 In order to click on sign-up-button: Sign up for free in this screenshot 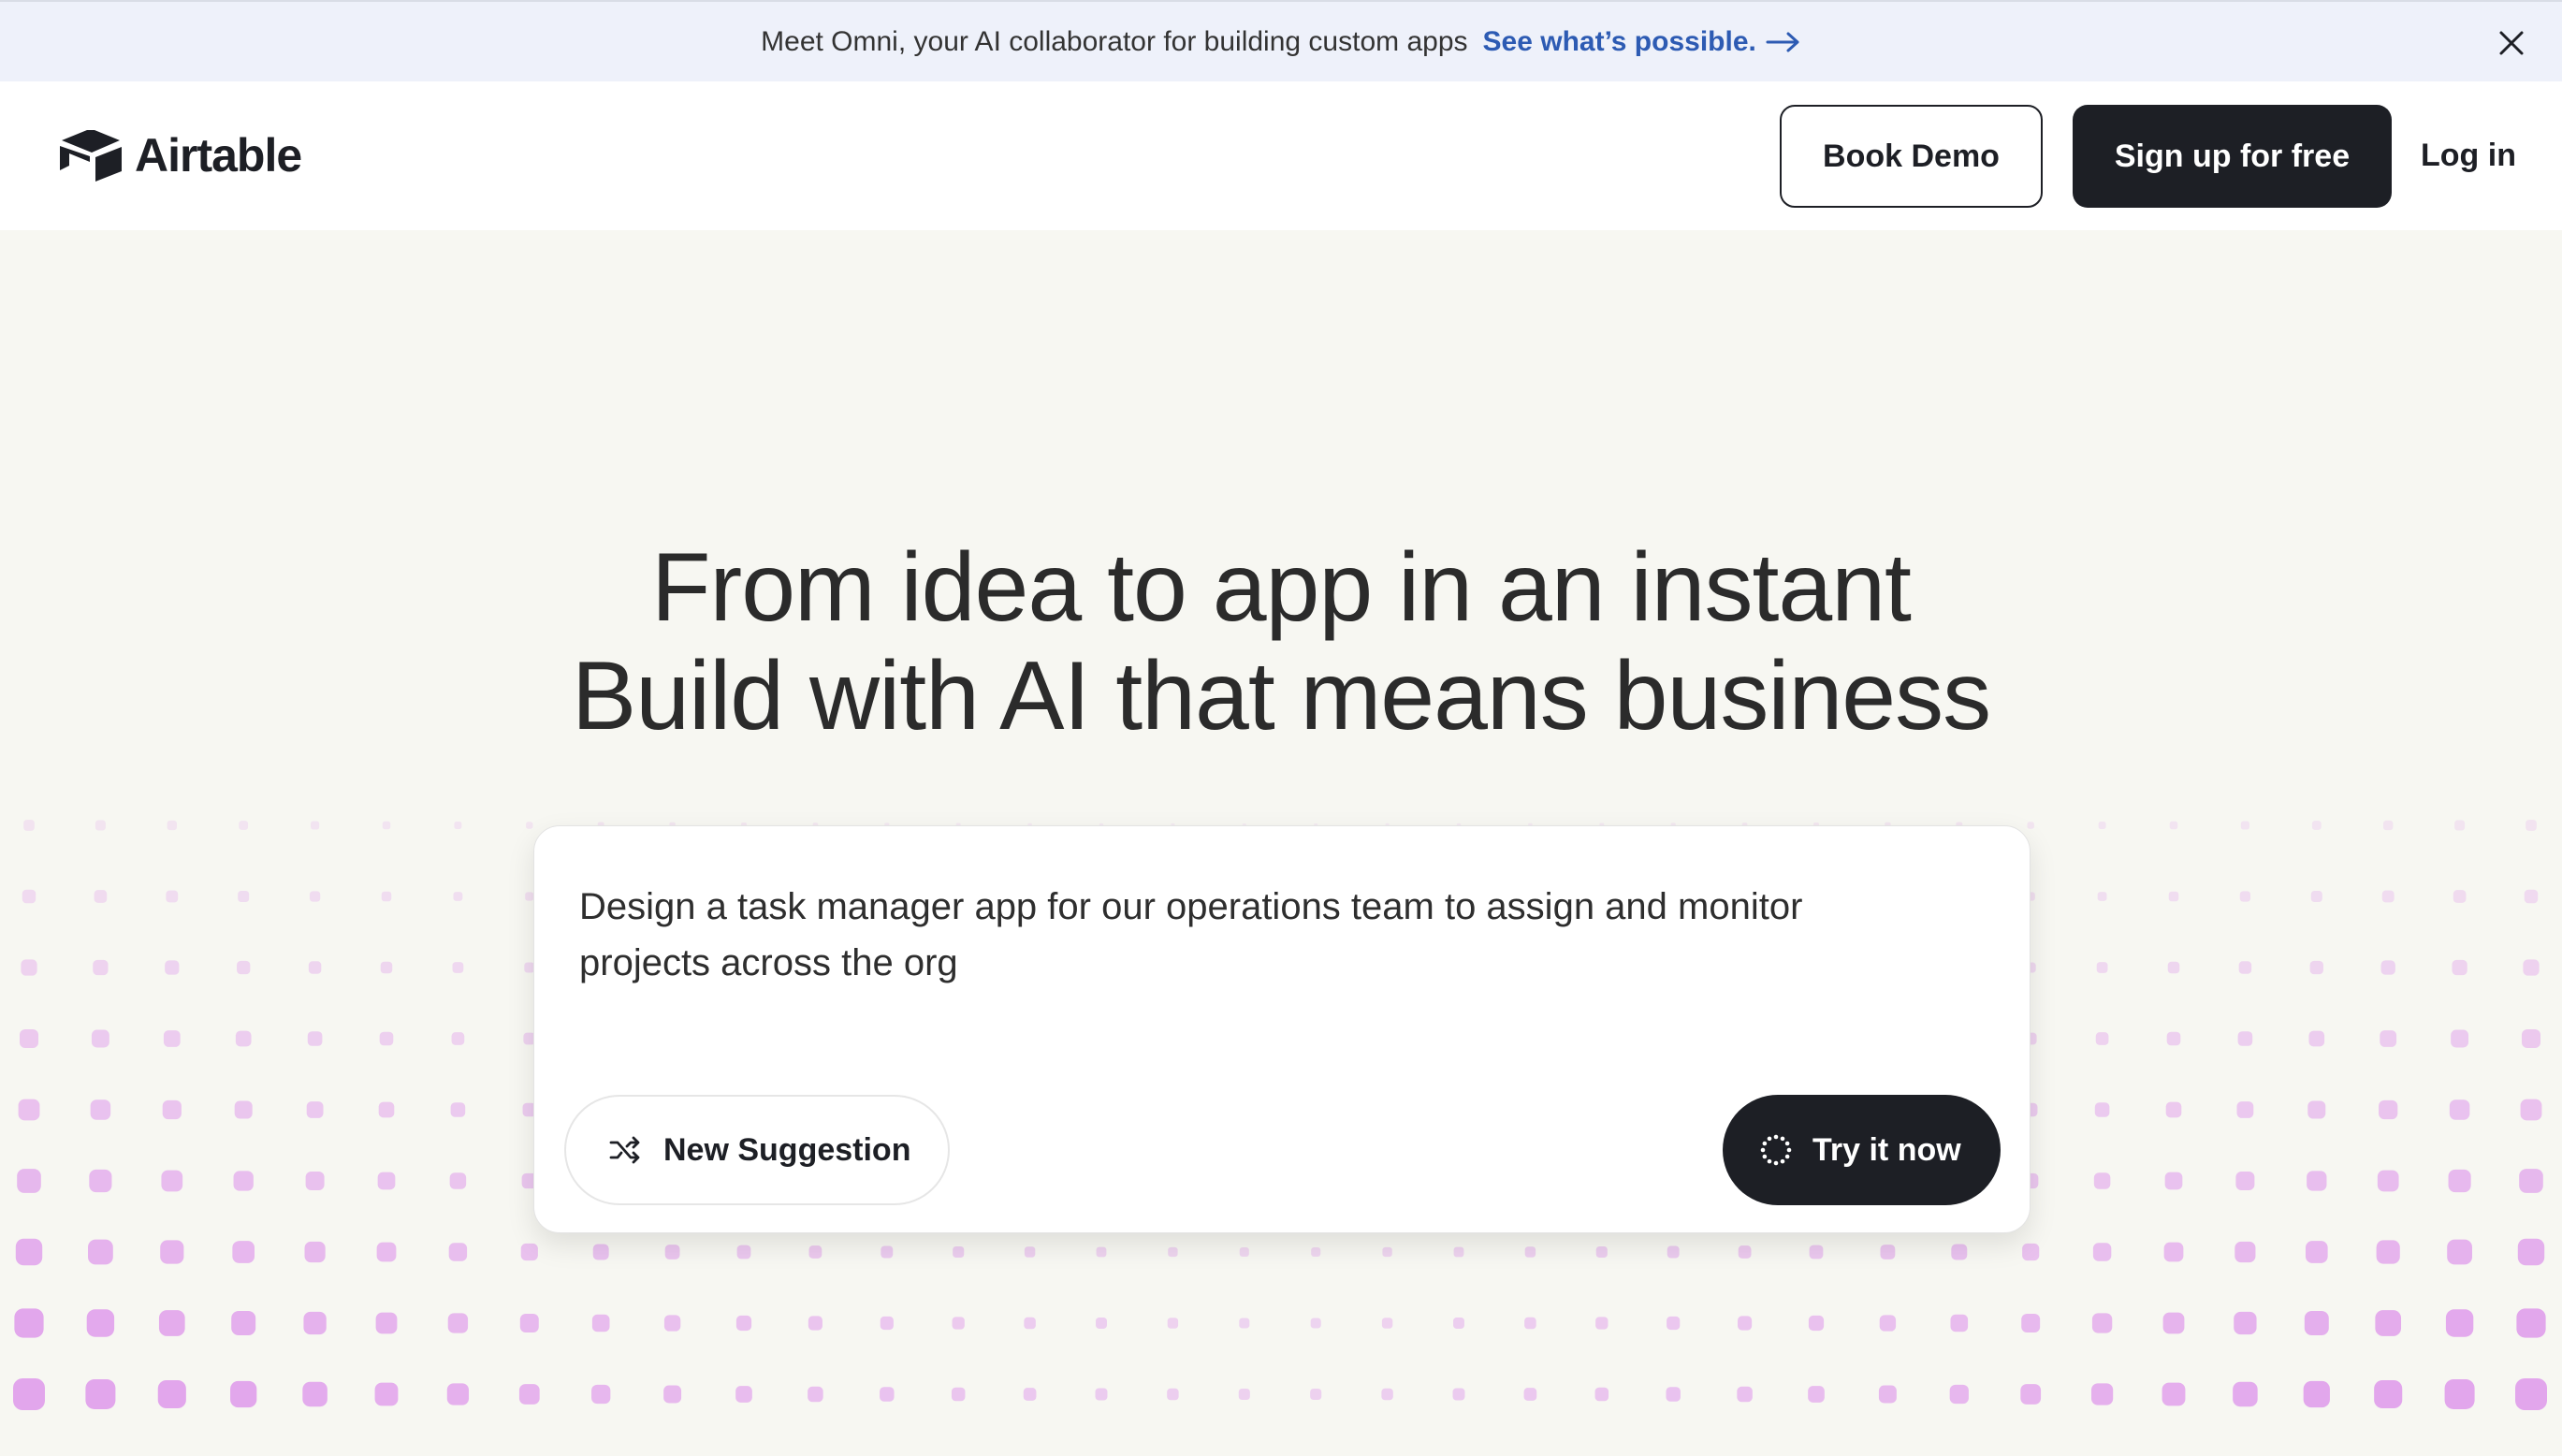, I will do `click(2232, 156)`.